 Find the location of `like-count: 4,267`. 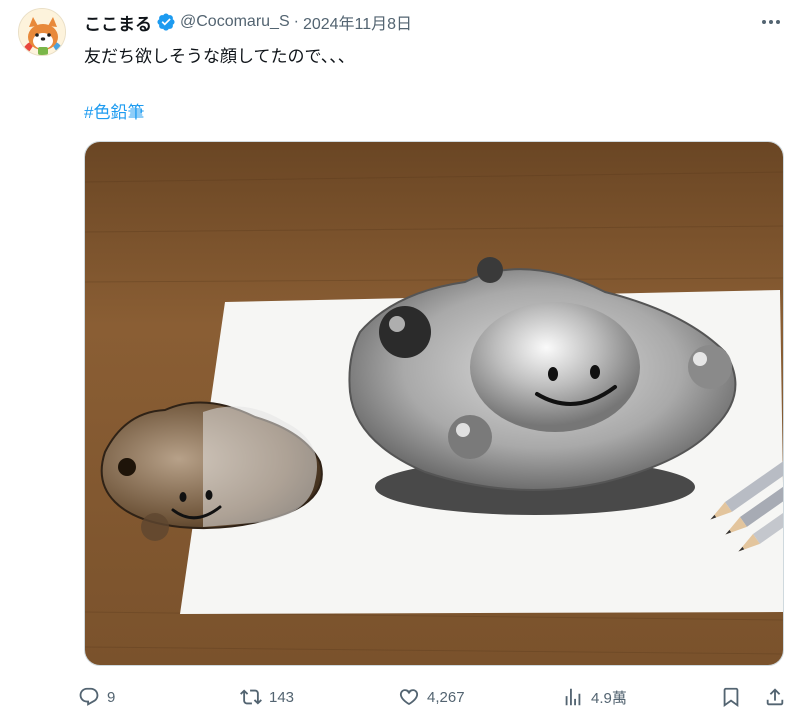

like-count: 4,267 is located at coordinates (446, 697).